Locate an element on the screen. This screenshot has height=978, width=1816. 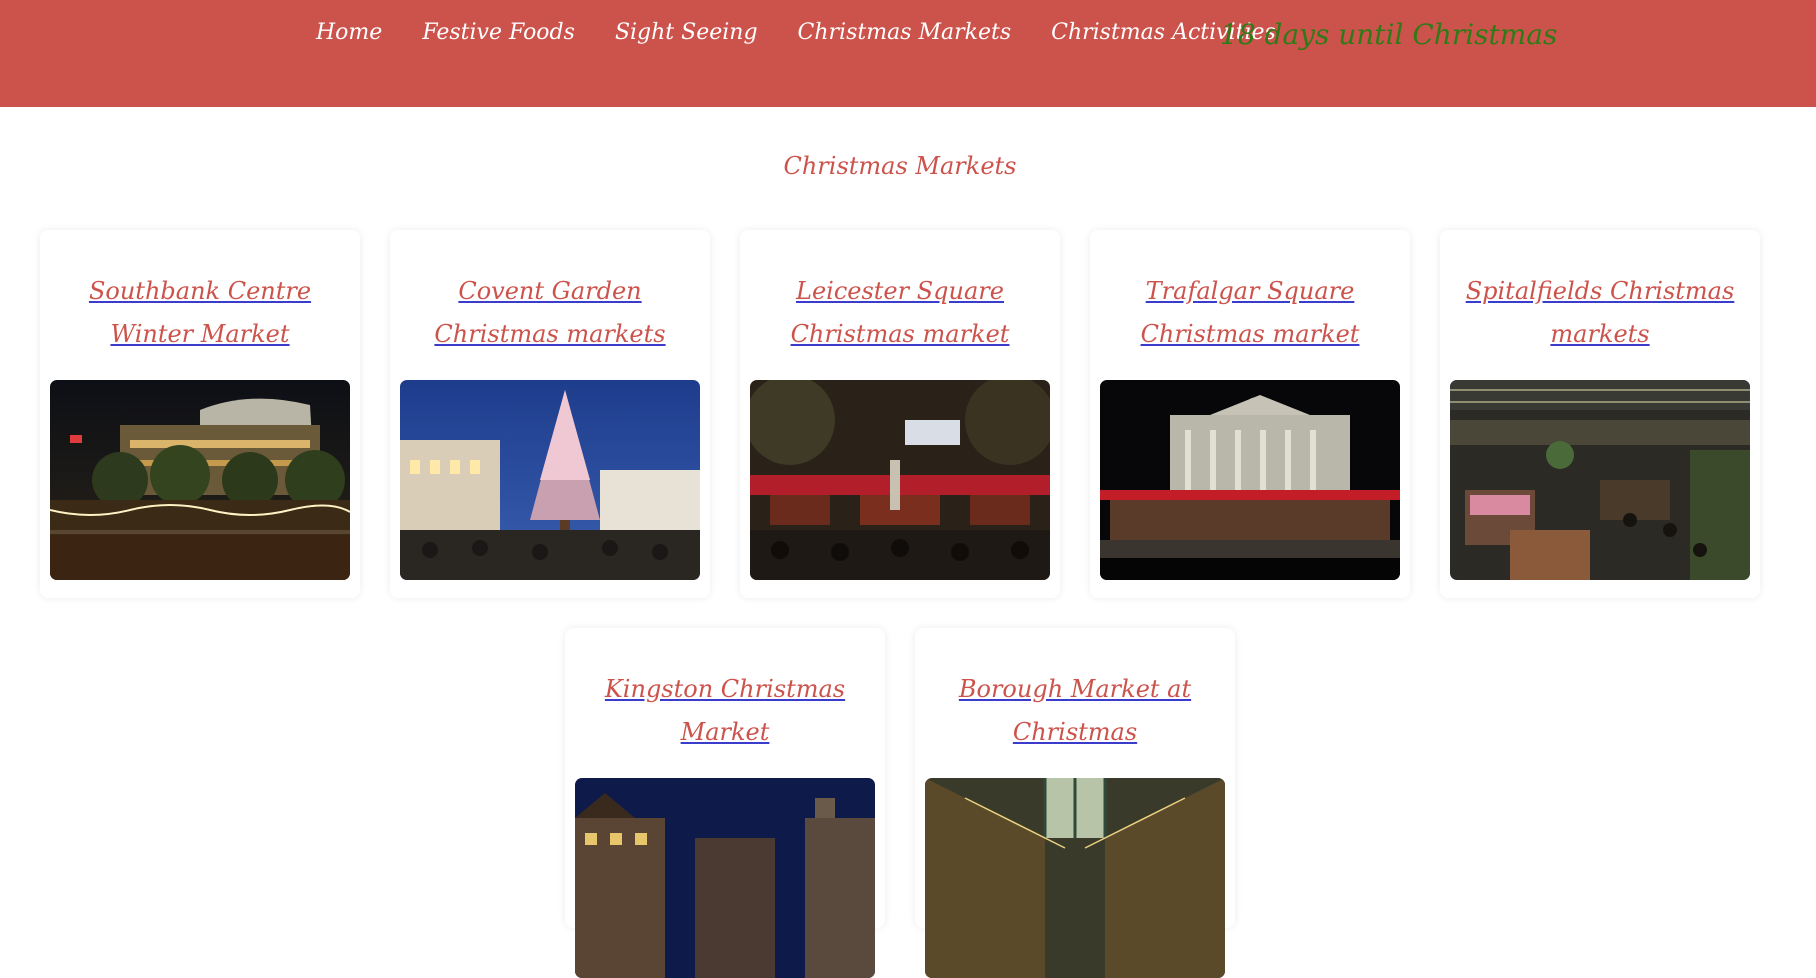
market-card: Kingston Christmas Market is located at coordinates (725, 803).